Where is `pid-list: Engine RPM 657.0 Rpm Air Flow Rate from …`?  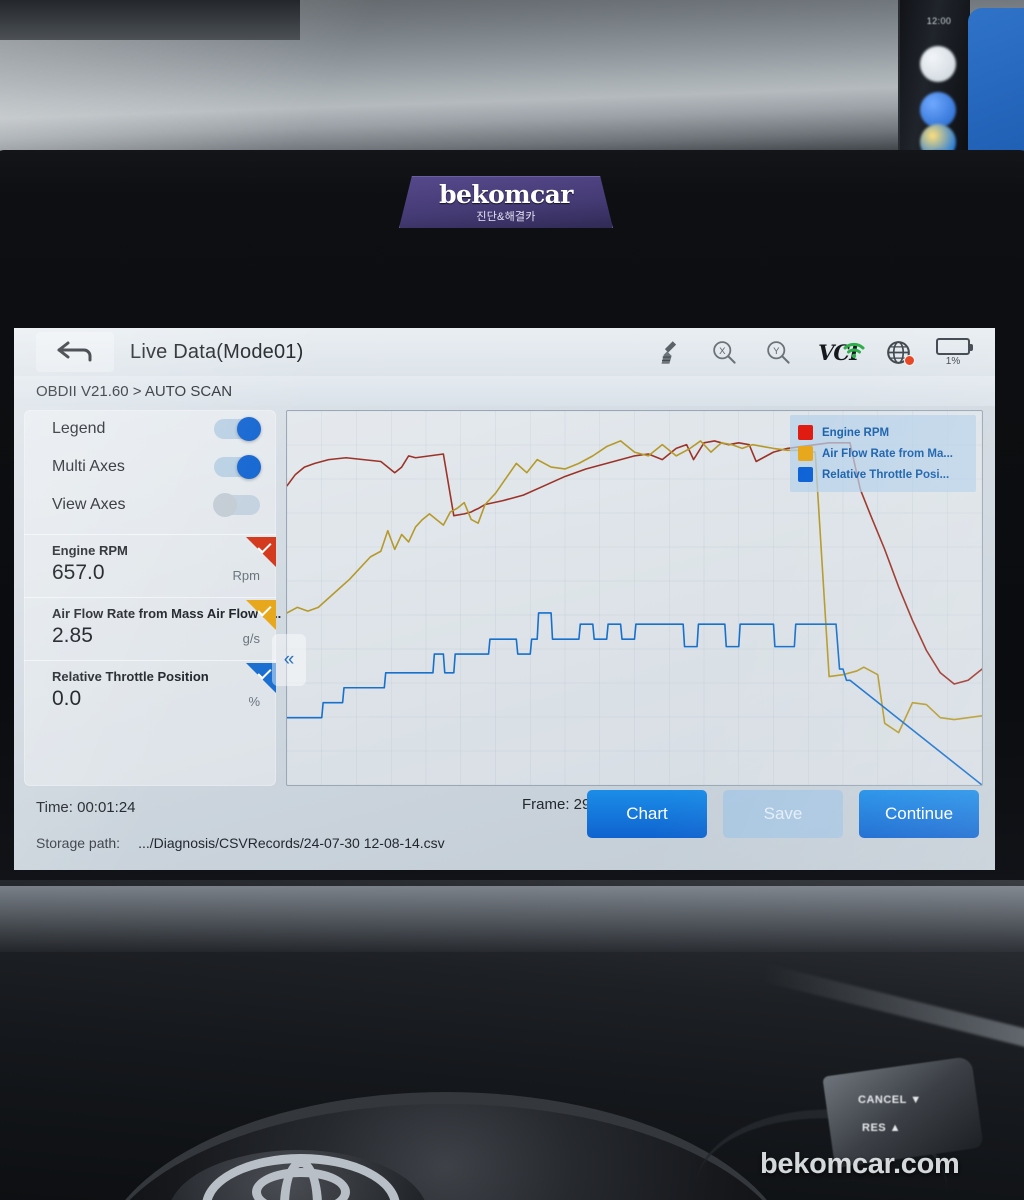 pid-list: Engine RPM 657.0 Rpm Air Flow Rate from … is located at coordinates (153, 628).